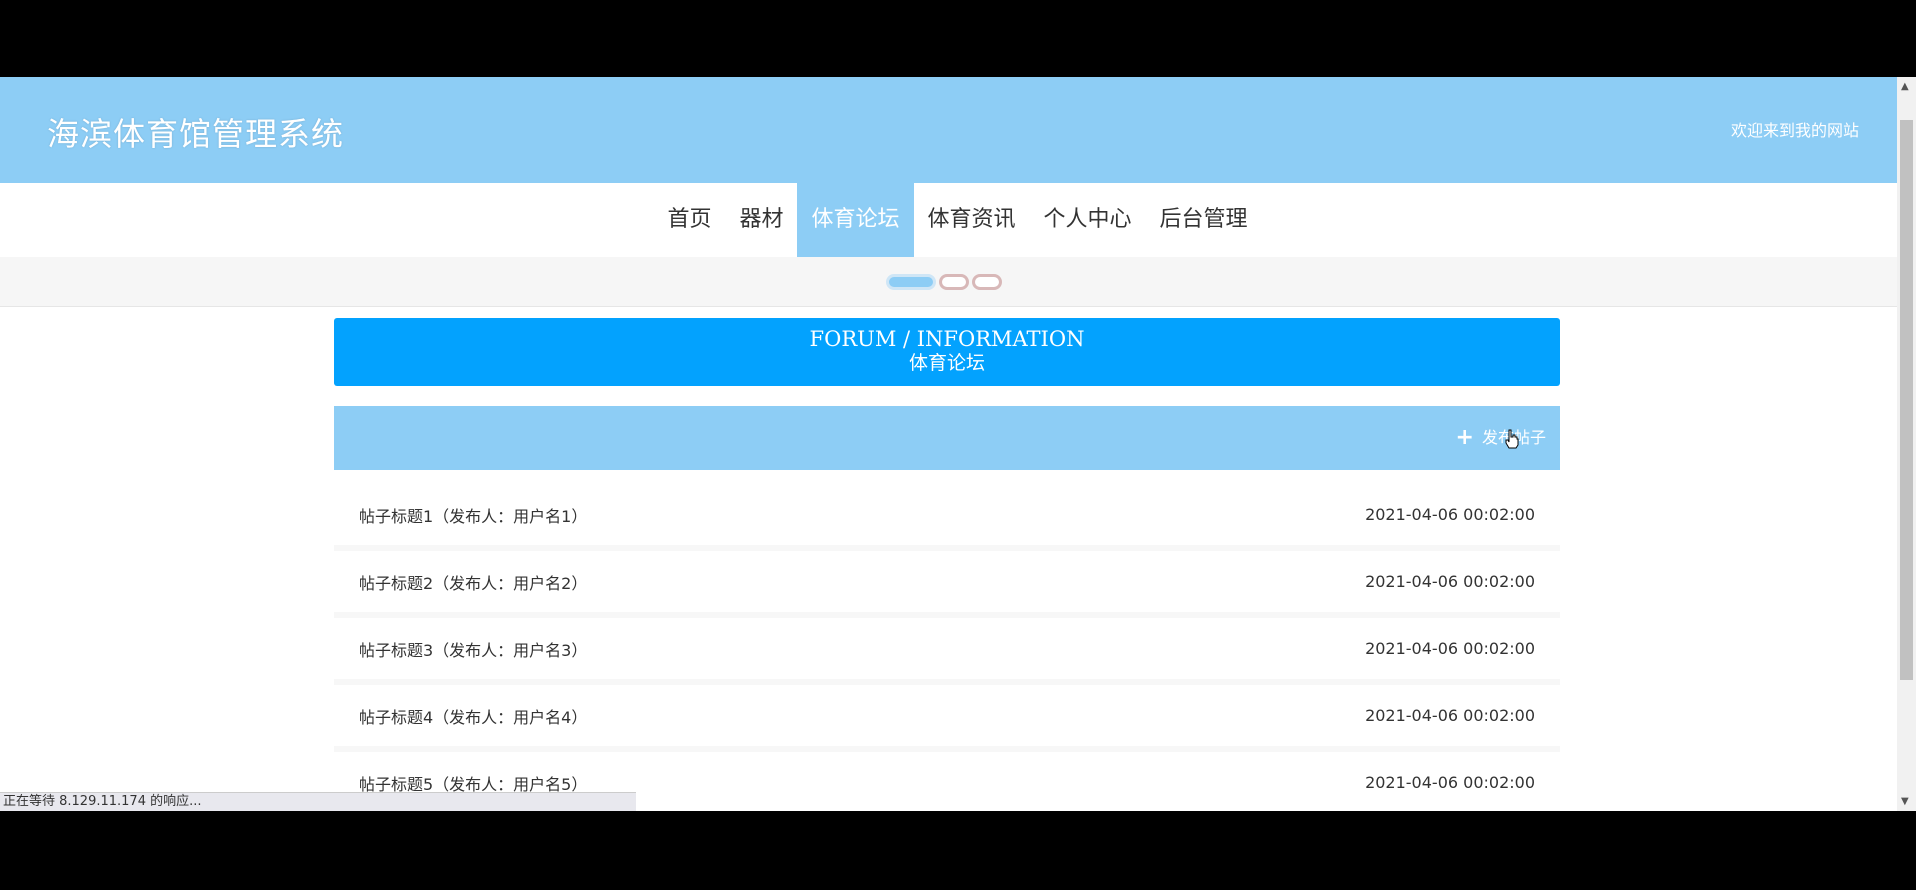 This screenshot has width=1916, height=890. Describe the element at coordinates (1794, 130) in the screenshot. I see `welcome-text: 欢迎来到我的网站` at that location.